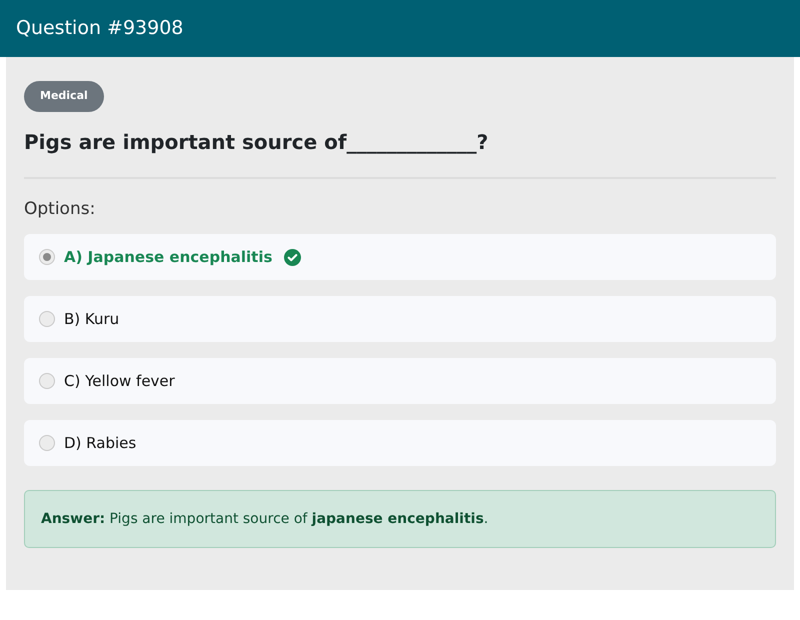 This screenshot has width=800, height=620. What do you see at coordinates (293, 257) in the screenshot?
I see `check-icon` at bounding box center [293, 257].